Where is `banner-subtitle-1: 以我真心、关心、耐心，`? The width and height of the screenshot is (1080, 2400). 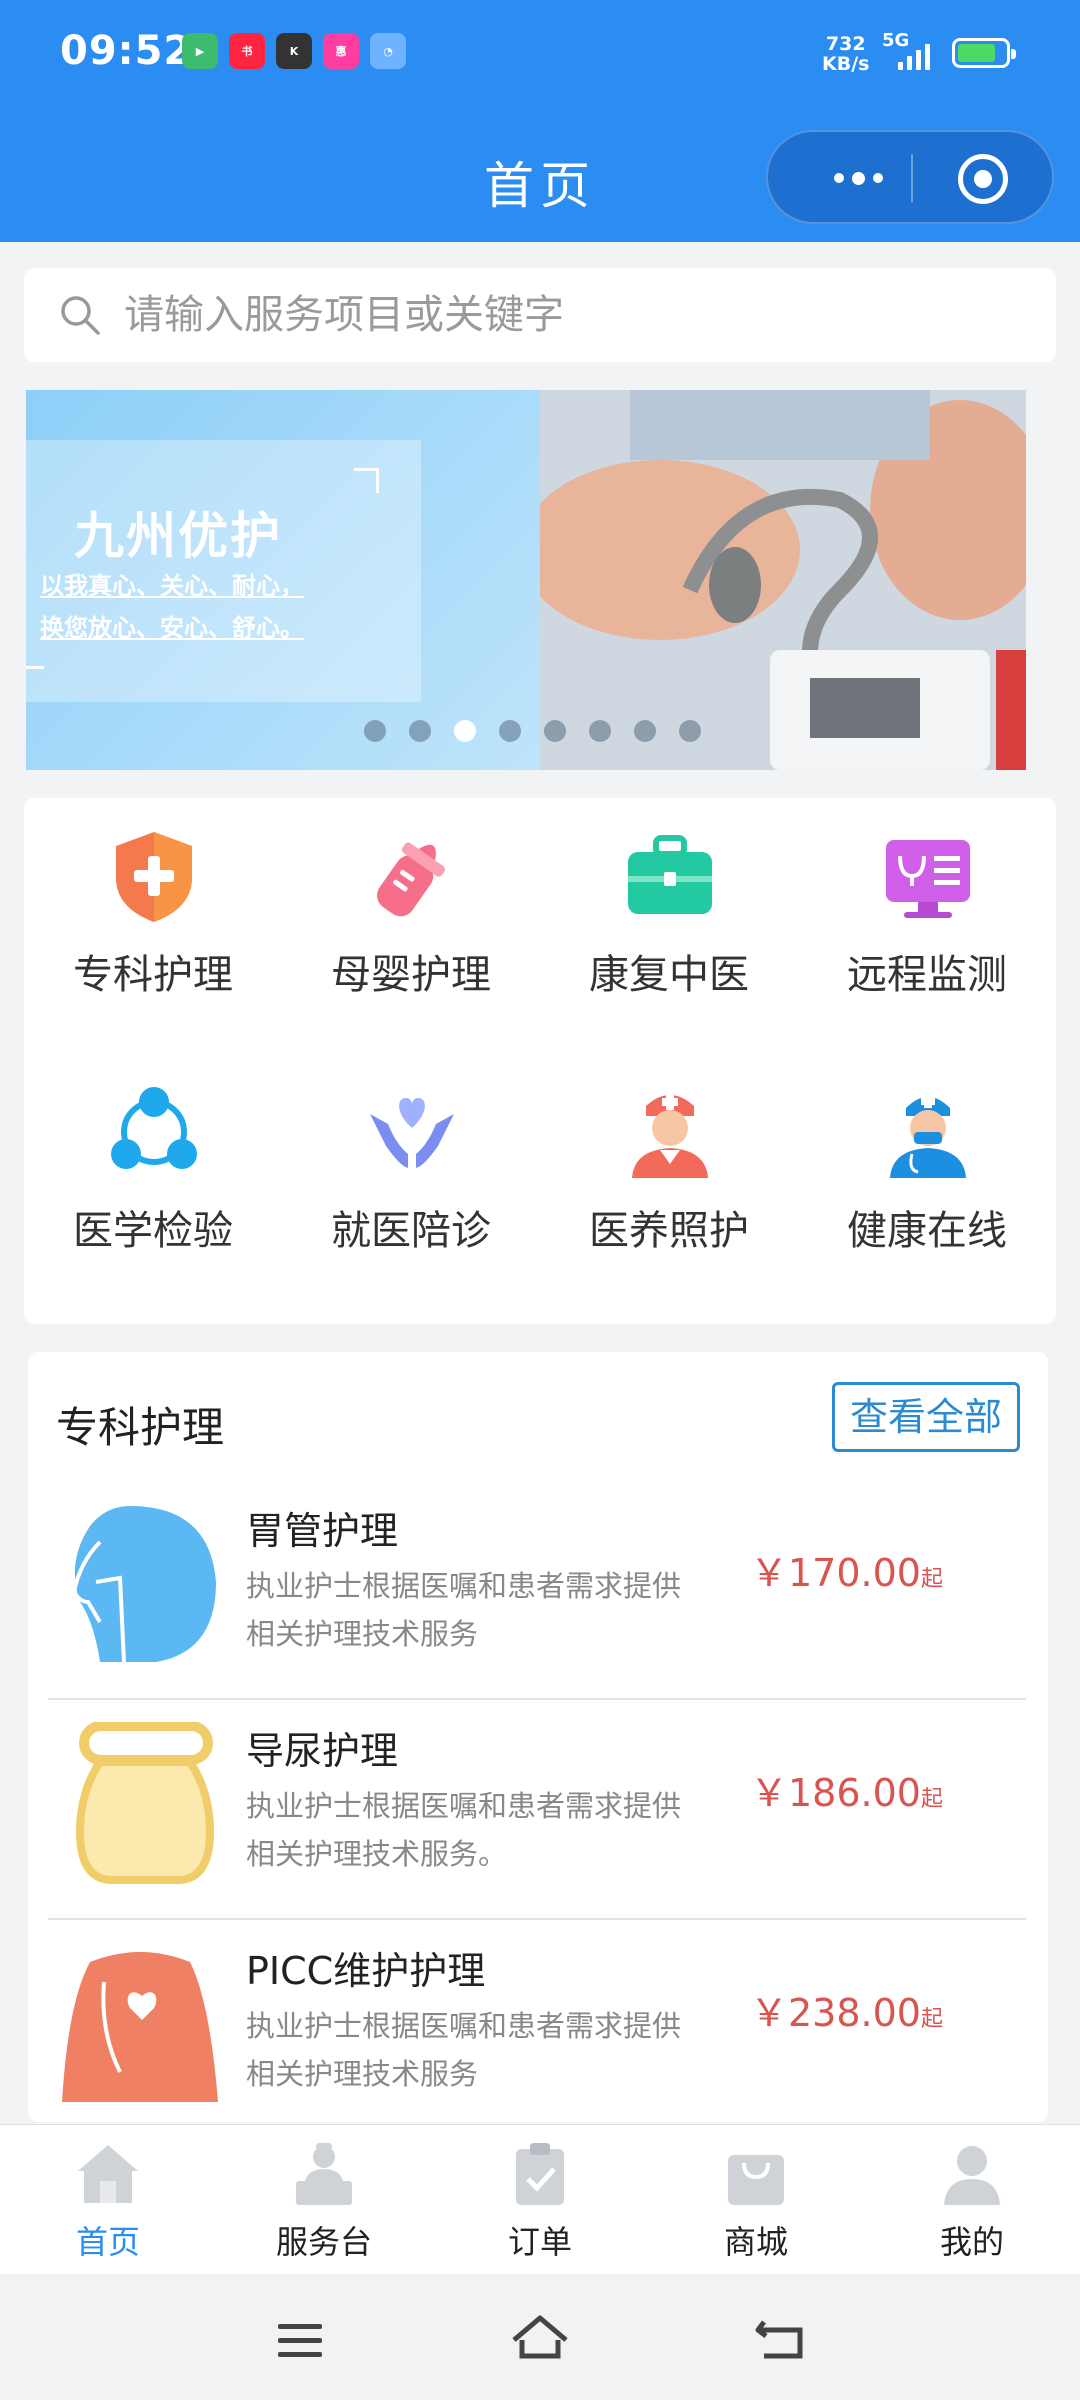
banner-subtitle-1: 以我真心、关心、耐心， is located at coordinates (172, 586).